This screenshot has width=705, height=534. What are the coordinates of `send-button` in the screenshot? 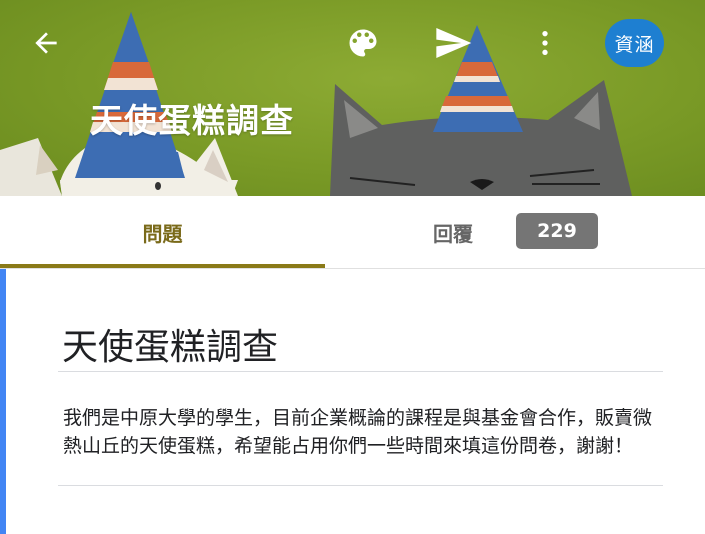 It's located at (453, 43).